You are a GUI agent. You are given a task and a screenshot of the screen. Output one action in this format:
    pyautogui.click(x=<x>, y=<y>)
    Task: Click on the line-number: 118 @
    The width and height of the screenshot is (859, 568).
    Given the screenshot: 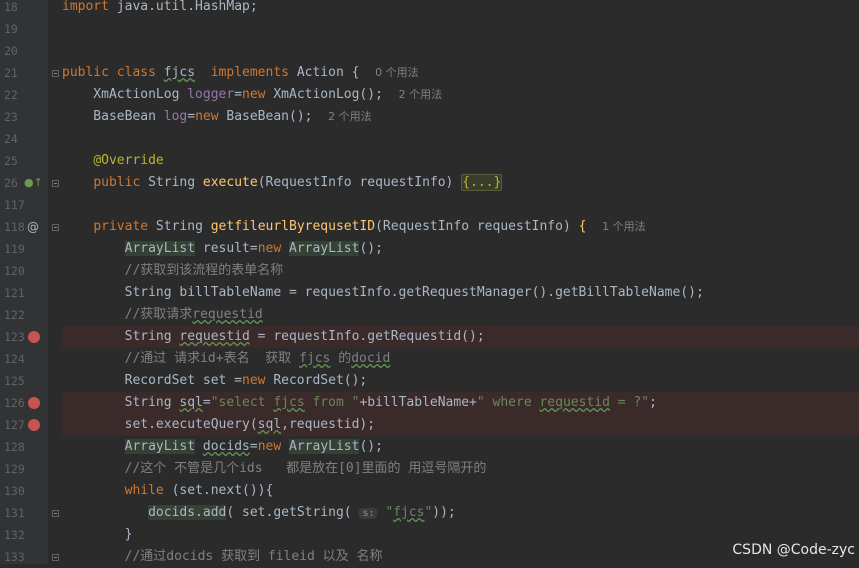 What is the action you would take?
    pyautogui.click(x=24, y=227)
    